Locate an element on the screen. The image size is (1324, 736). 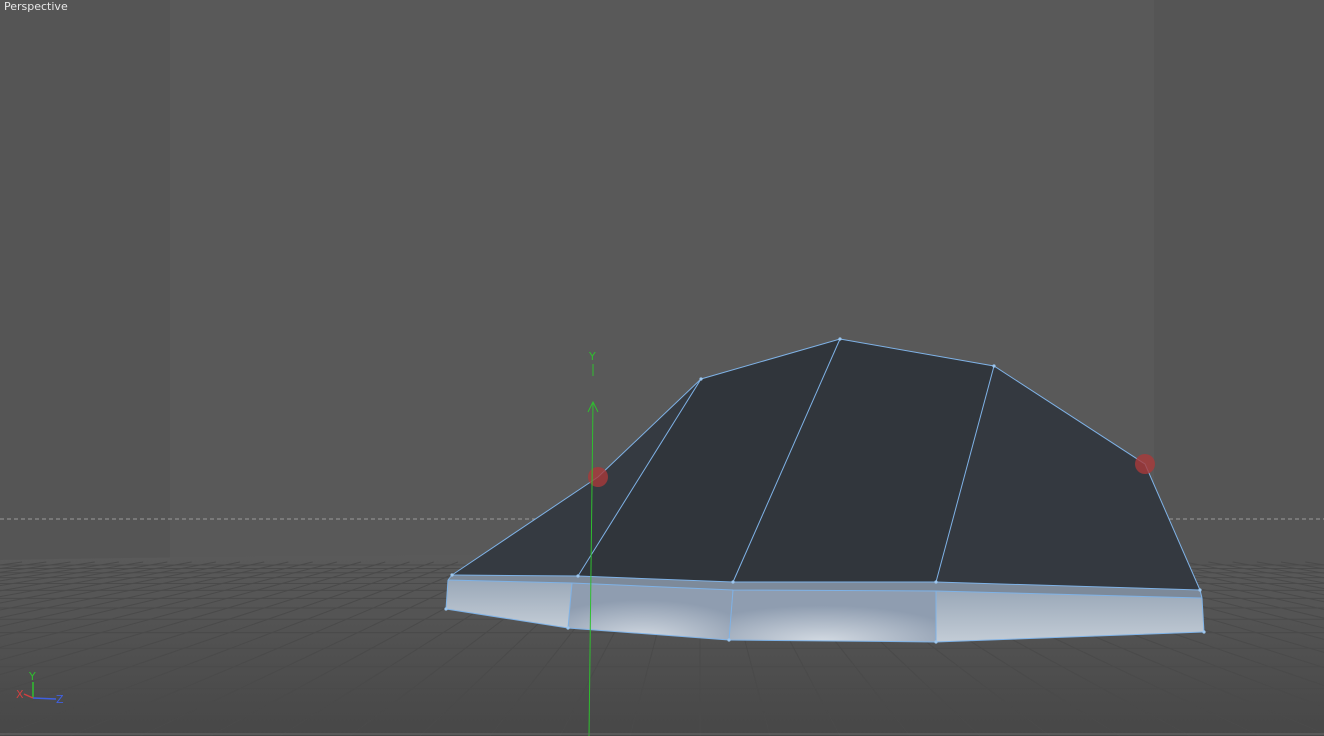
axis-y-label: Y is located at coordinates (32, 676).